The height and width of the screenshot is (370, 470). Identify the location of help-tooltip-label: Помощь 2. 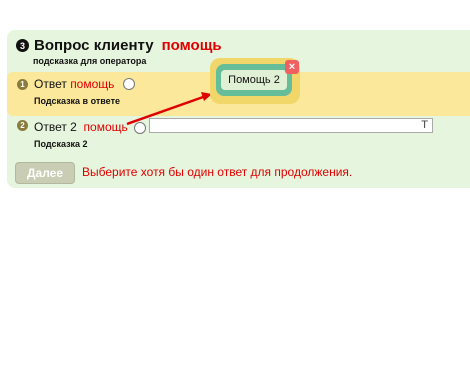
(254, 80).